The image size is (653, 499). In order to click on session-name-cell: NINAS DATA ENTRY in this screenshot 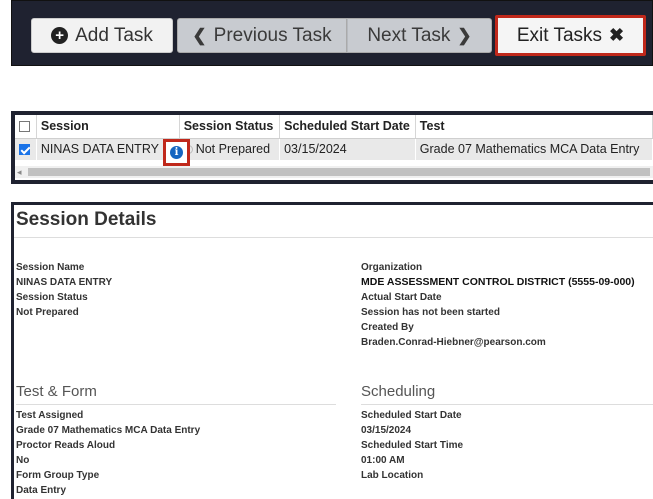, I will do `click(108, 149)`.